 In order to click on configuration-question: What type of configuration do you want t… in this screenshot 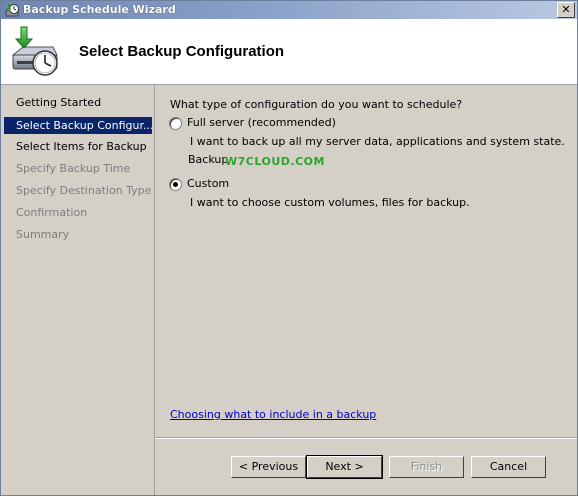, I will do `click(316, 104)`.